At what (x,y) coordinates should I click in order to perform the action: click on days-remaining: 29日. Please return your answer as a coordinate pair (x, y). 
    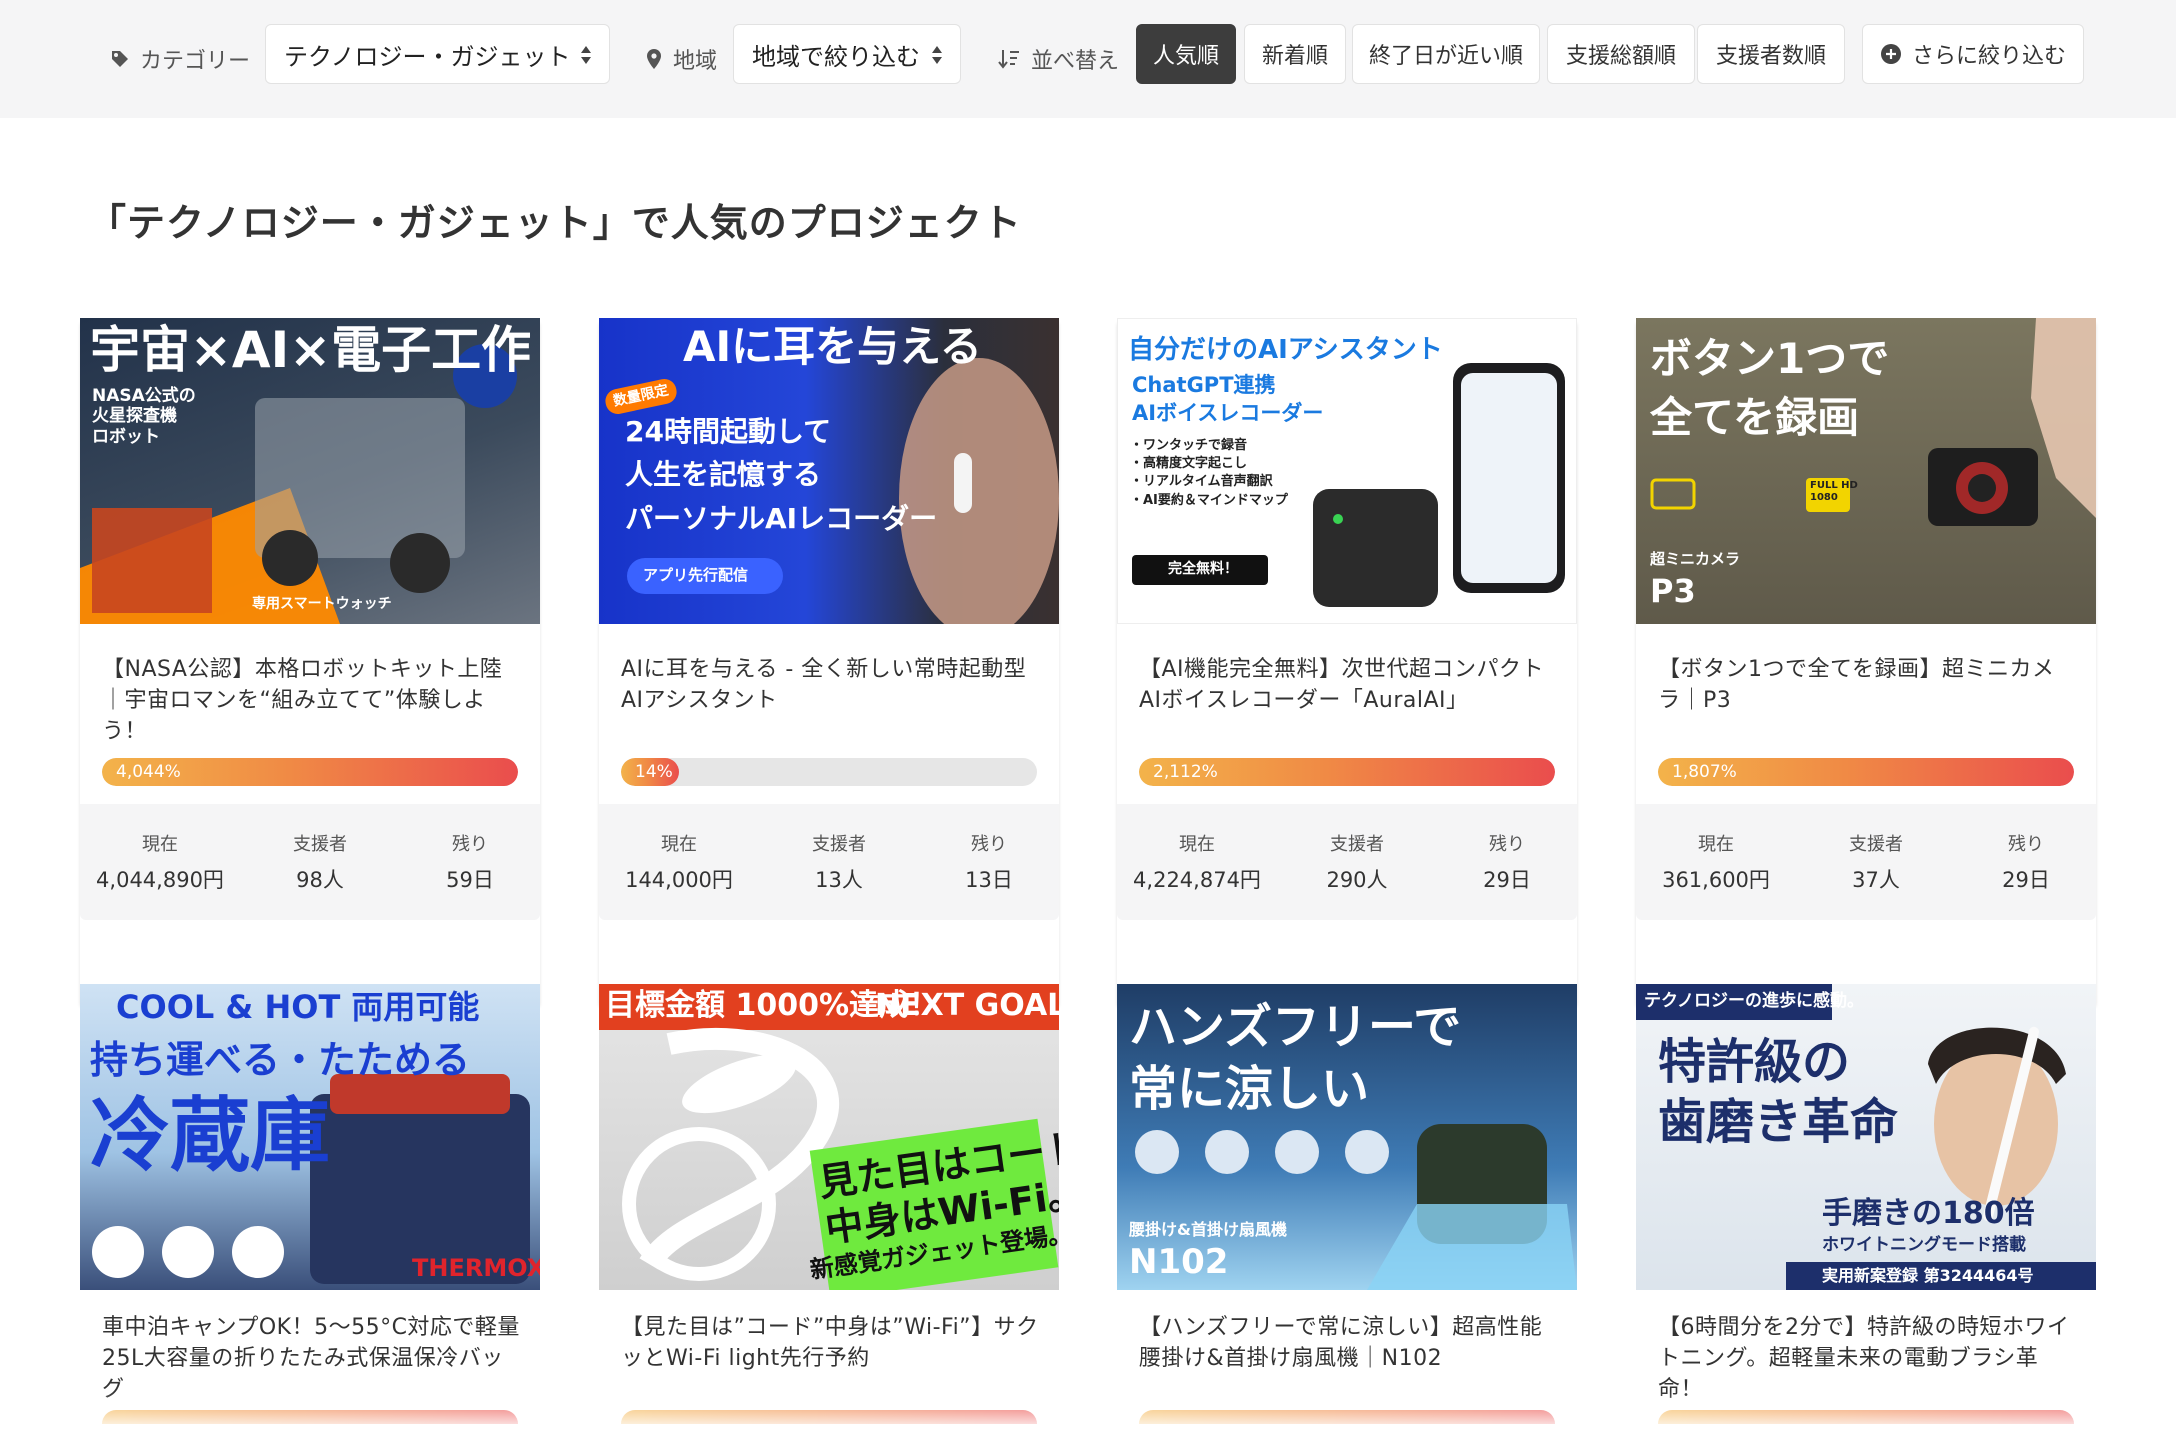
    Looking at the image, I should click on (1507, 880).